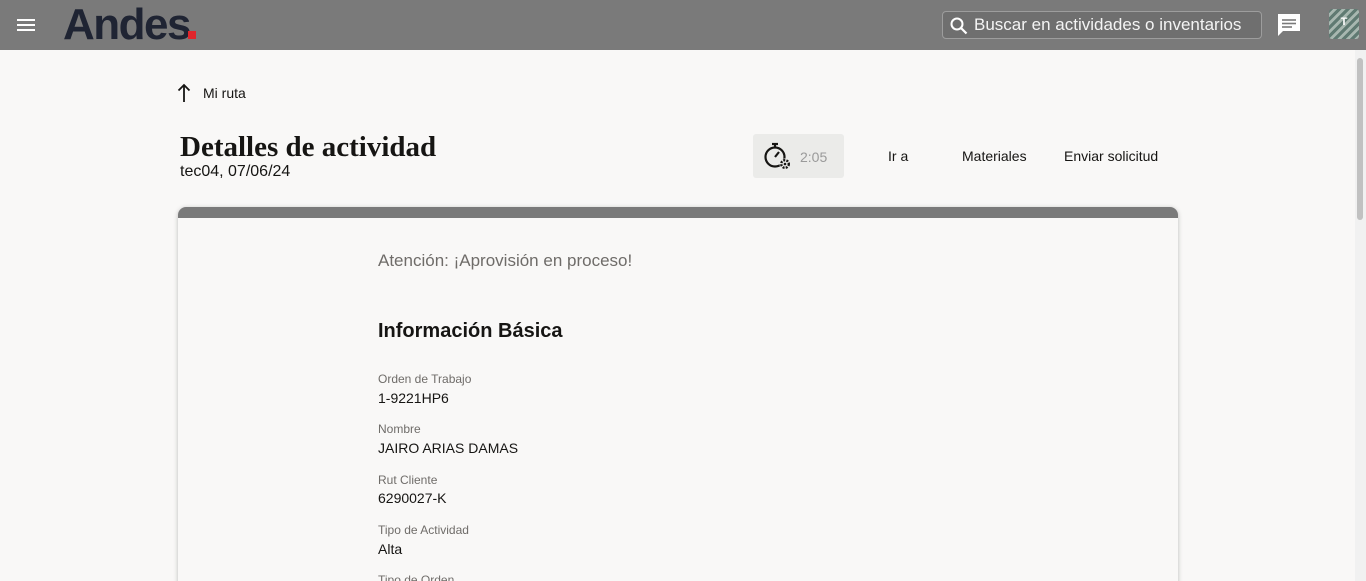 The height and width of the screenshot is (581, 1366). Describe the element at coordinates (191, 35) in the screenshot. I see `logo-dot` at that location.